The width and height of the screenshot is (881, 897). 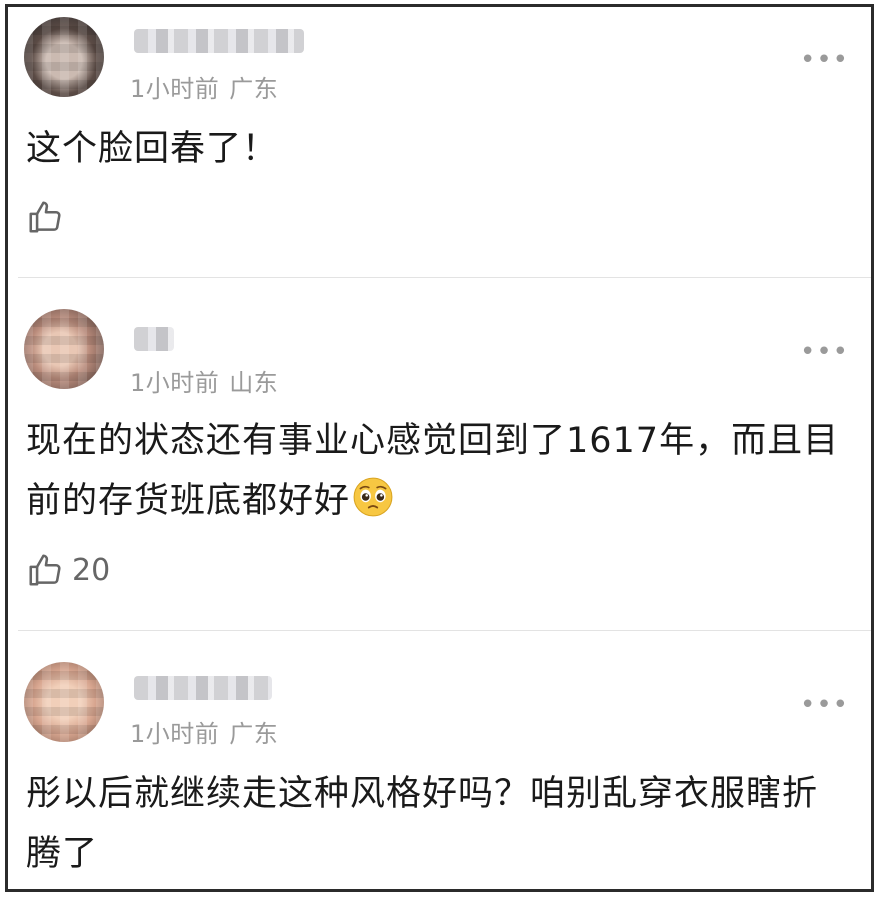 I want to click on comment-text: 彤以后就继续走这种风格好吗？咱别乱穿衣服瞎折腾了, so click(x=422, y=824).